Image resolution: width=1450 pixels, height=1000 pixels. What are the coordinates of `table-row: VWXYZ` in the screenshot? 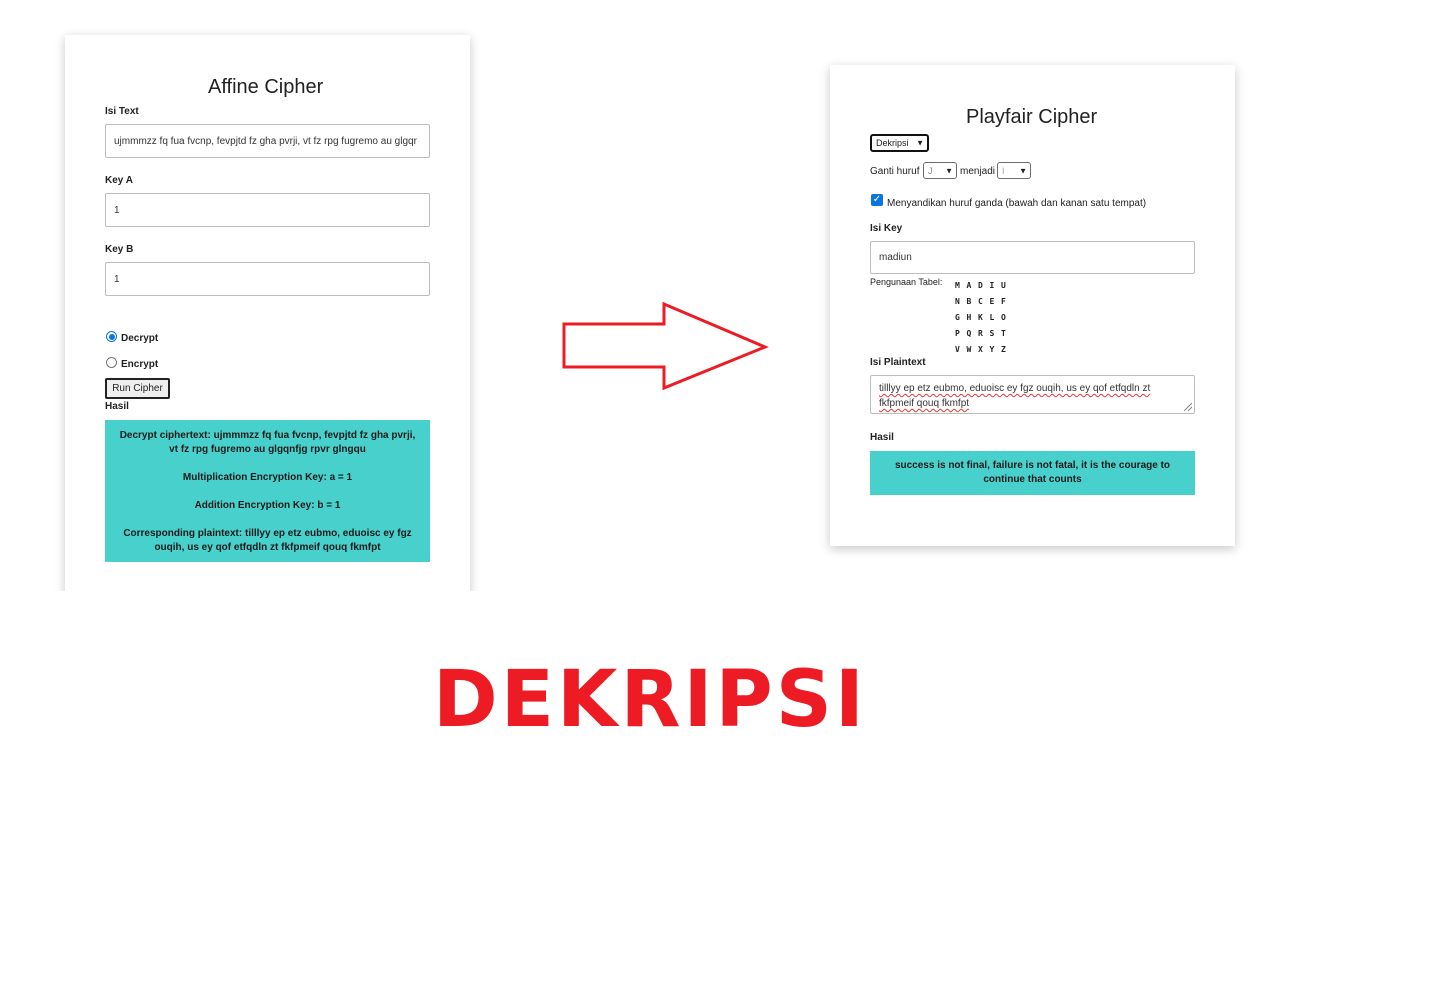 It's located at (980, 349).